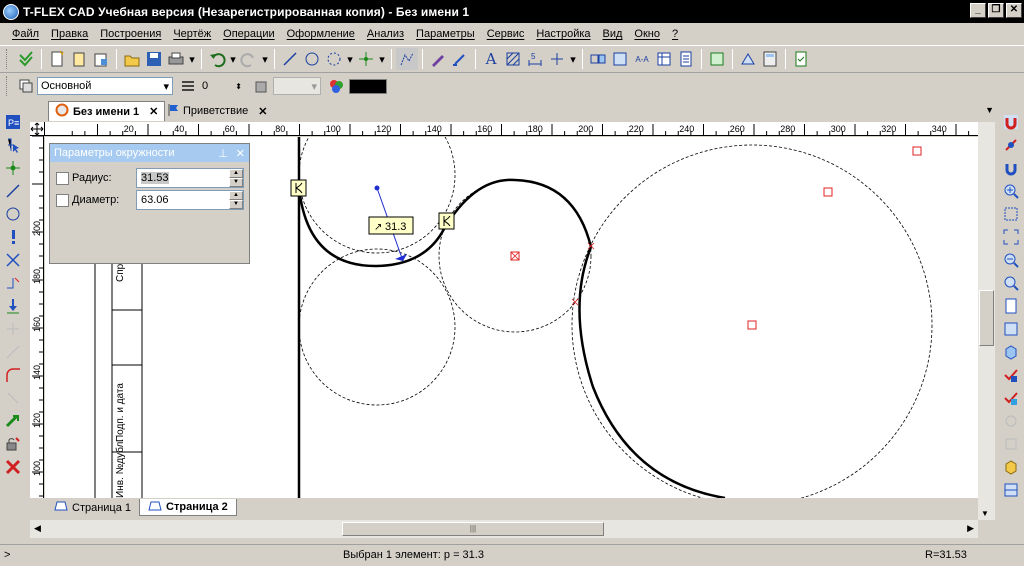 The width and height of the screenshot is (1024, 566). Describe the element at coordinates (1011, 283) in the screenshot. I see `zoom-previous-icon` at that location.